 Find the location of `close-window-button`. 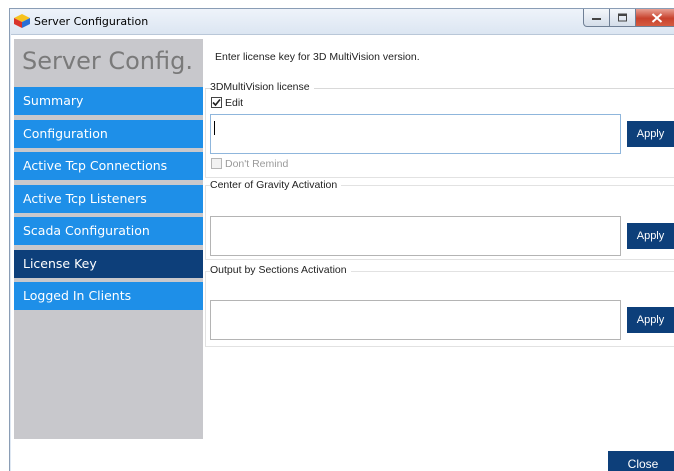

close-window-button is located at coordinates (654, 18).